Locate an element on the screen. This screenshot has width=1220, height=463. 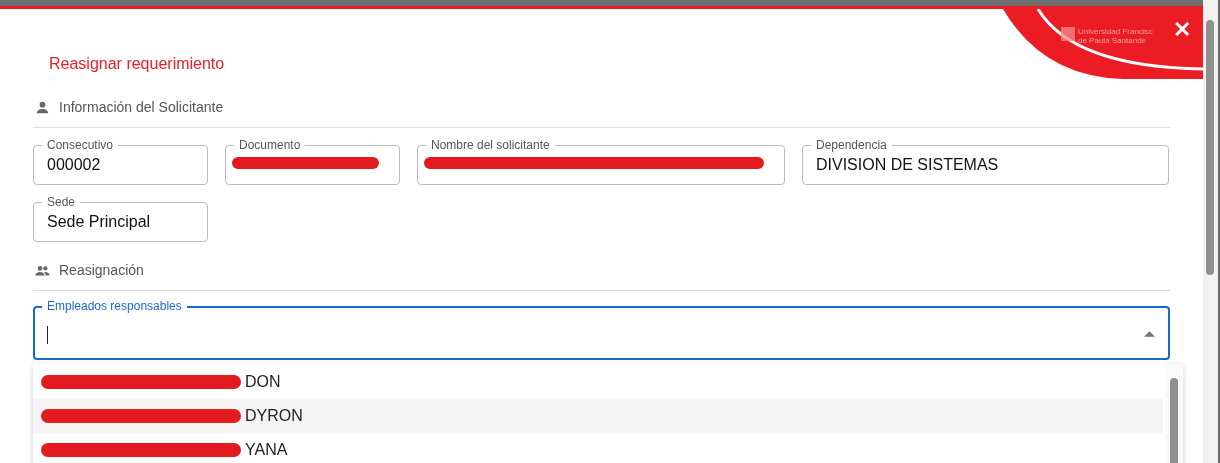
logo-mark-icon is located at coordinates (1068, 34).